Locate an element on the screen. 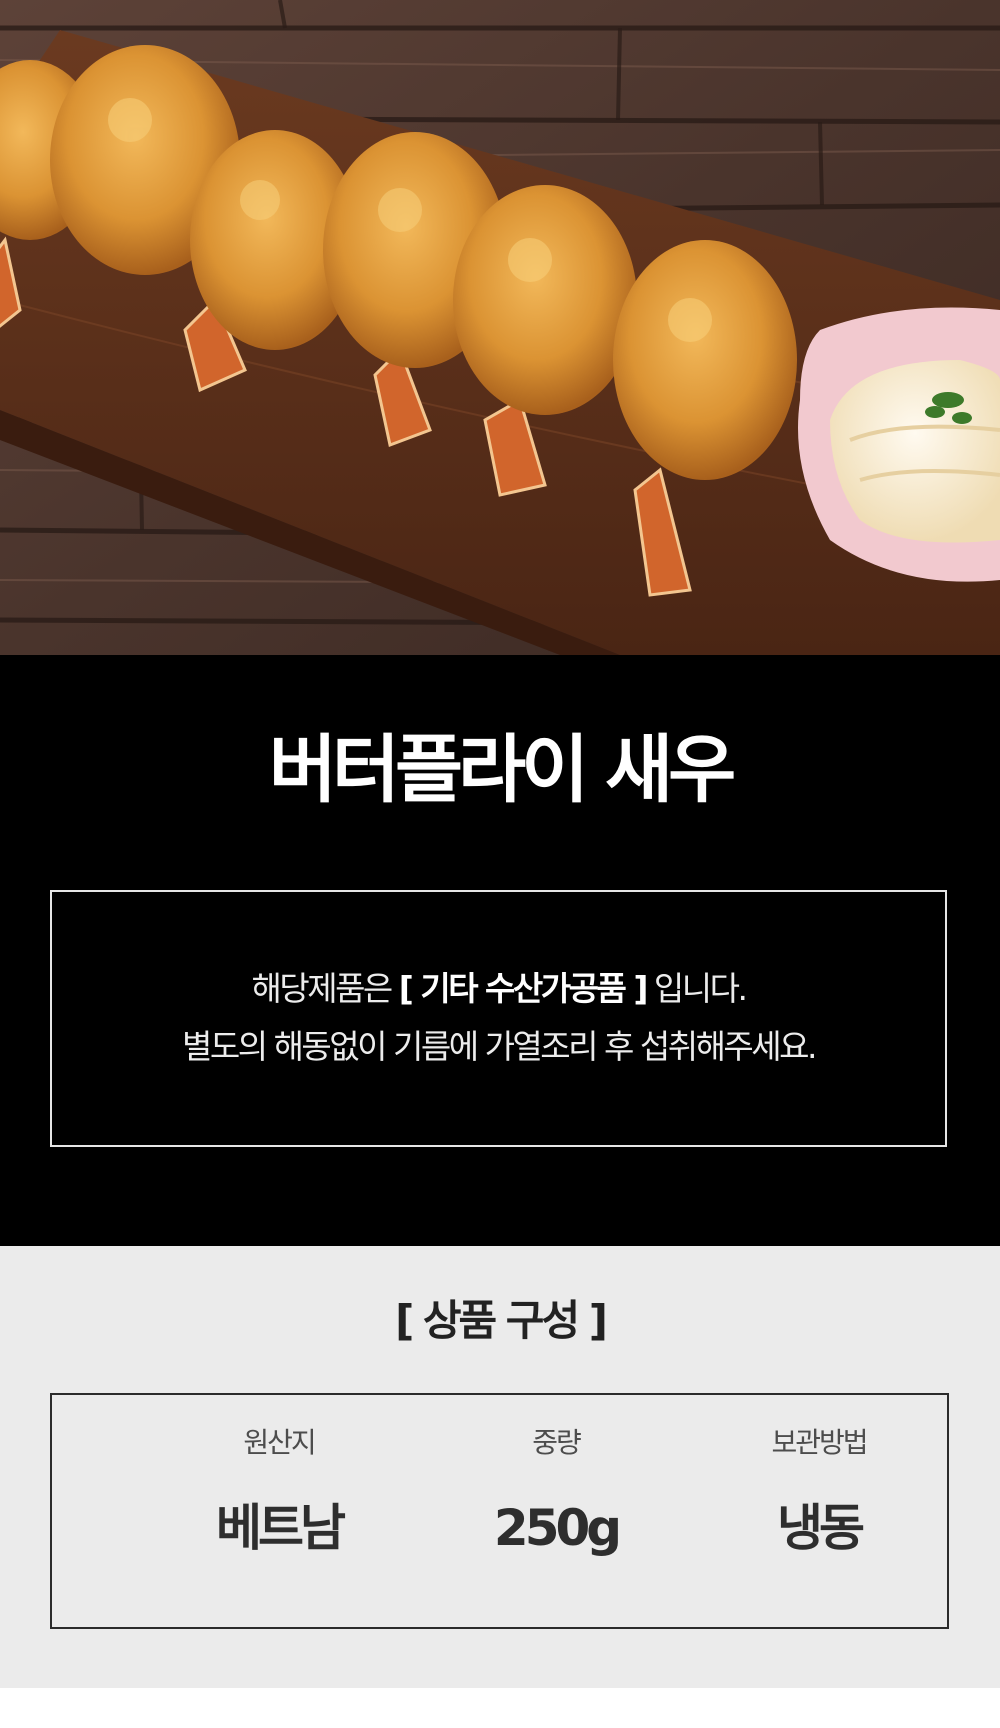  composition-table: 원산지 베트남 중량 250g 보관방법 냉동 is located at coordinates (499, 1511).